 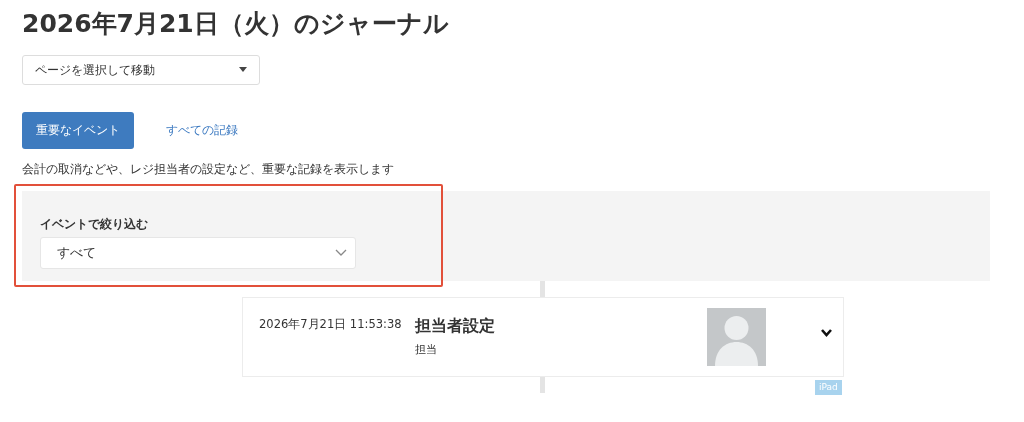 What do you see at coordinates (141, 69) in the screenshot?
I see `page-select: ページを選択して移動` at bounding box center [141, 69].